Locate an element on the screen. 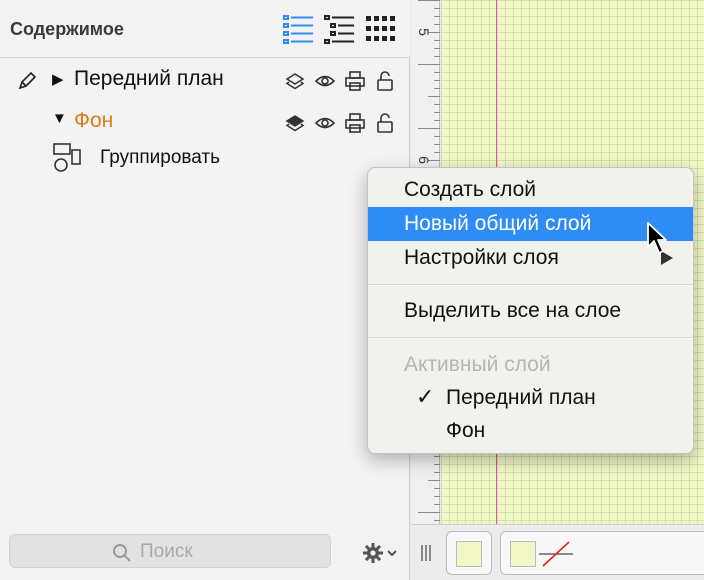 Image resolution: width=704 pixels, height=580 pixels. gear-icon is located at coordinates (380, 553).